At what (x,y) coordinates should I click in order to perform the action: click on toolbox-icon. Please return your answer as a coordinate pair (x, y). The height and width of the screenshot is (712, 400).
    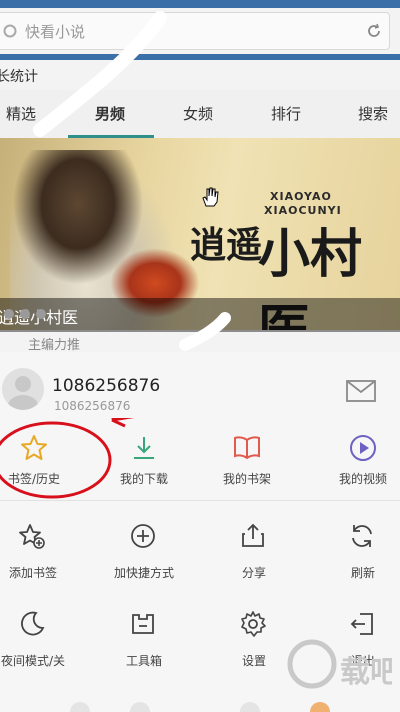
    Looking at the image, I should click on (143, 626).